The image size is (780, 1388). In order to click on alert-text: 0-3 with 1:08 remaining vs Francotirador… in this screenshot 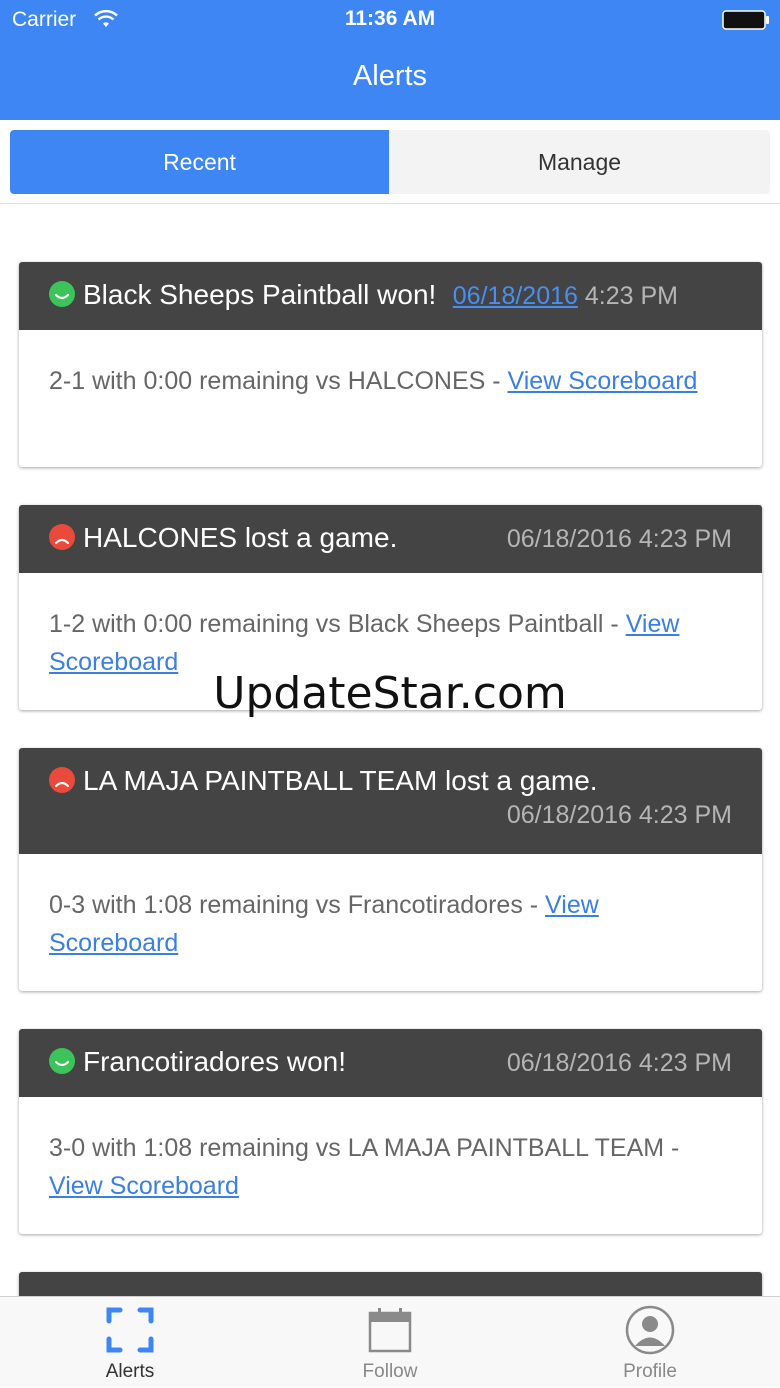, I will do `click(297, 905)`.